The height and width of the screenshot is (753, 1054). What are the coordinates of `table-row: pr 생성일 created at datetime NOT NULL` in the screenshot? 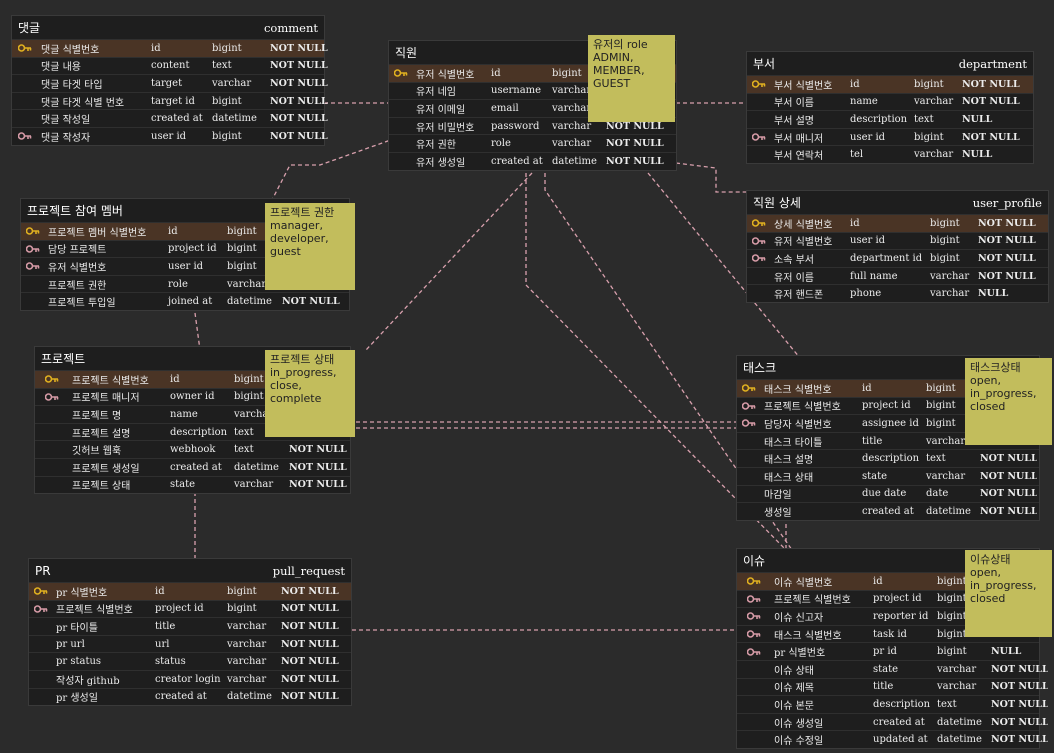 It's located at (190, 696).